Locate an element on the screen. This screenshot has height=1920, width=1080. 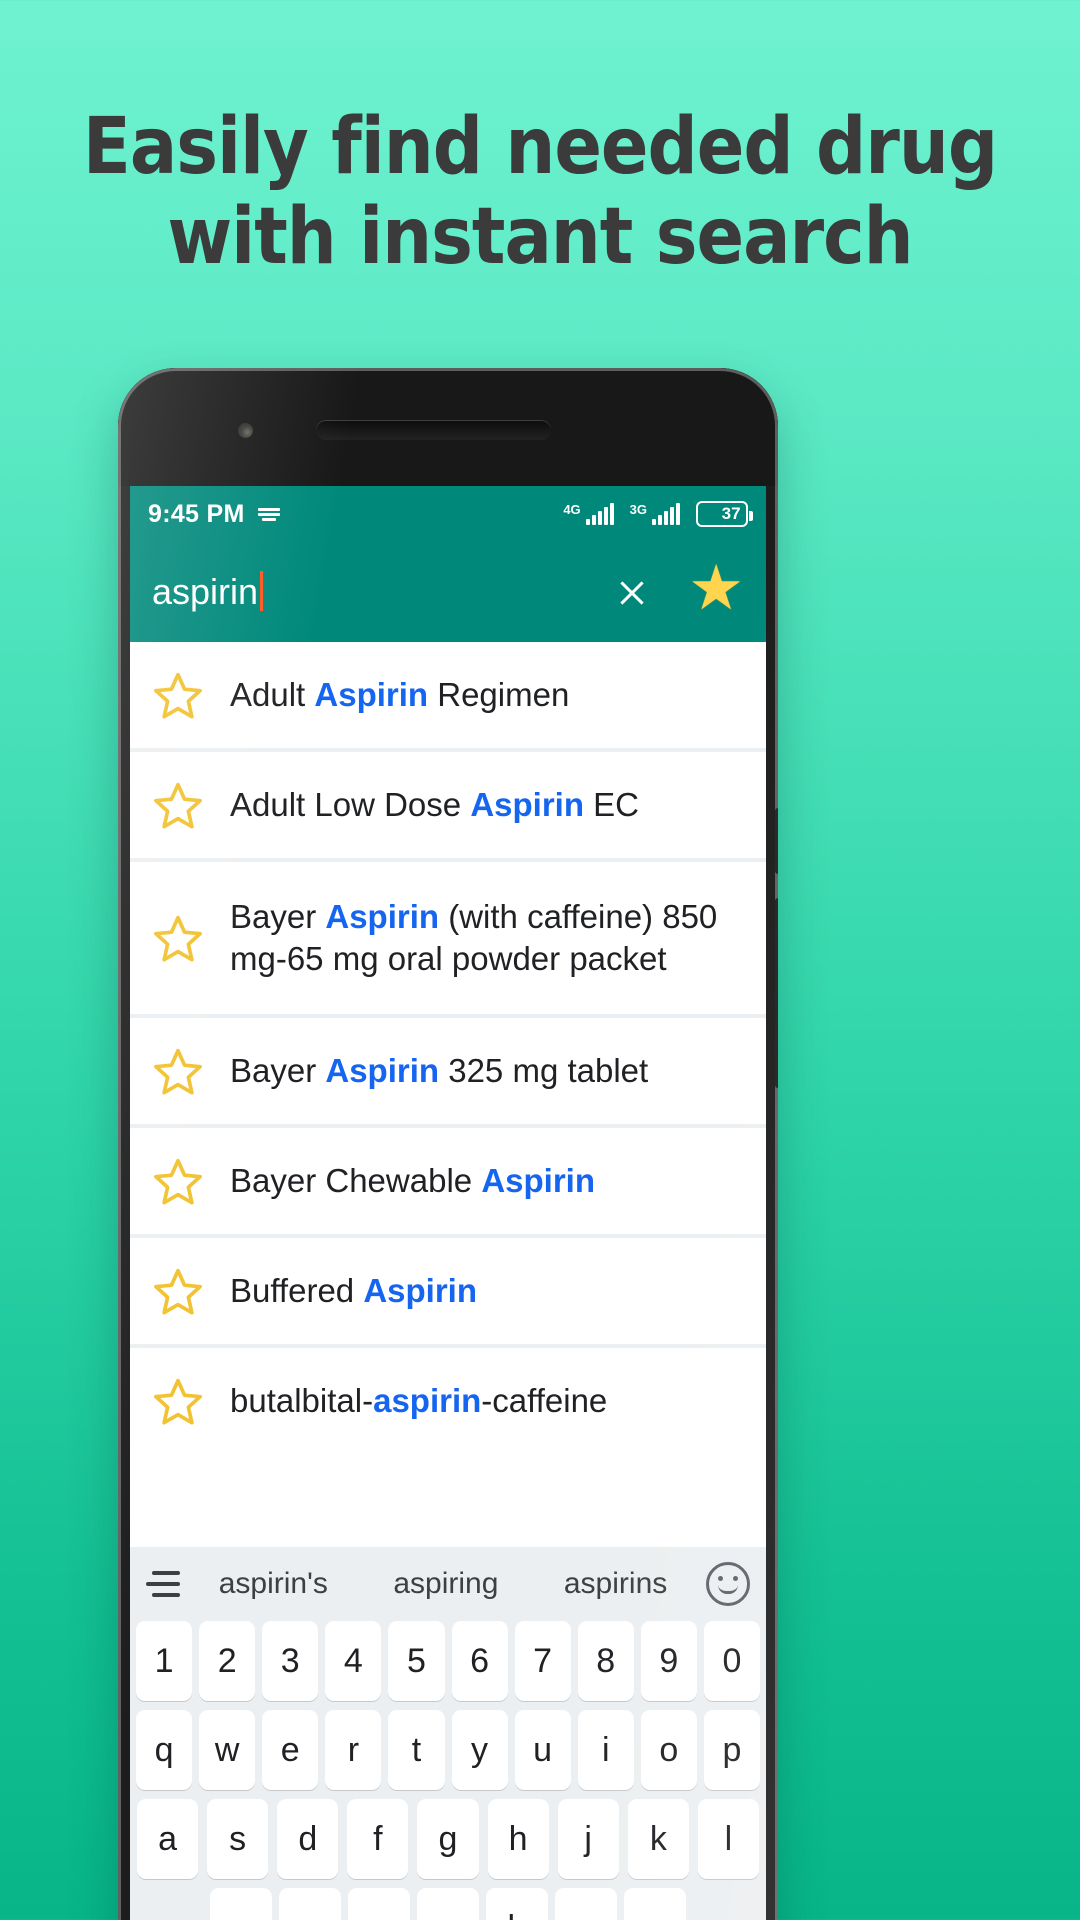
result-label: Adult Aspirin Regimen is located at coordinates (399, 695).